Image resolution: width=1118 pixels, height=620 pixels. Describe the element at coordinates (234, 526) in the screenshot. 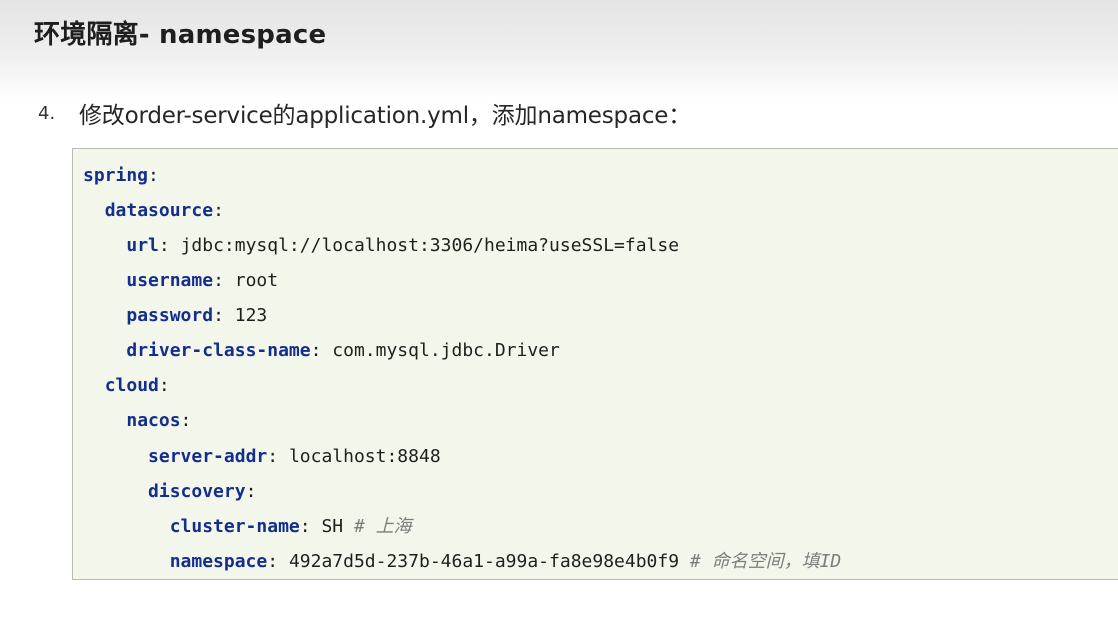

I see `yaml-key: cluster-name` at that location.